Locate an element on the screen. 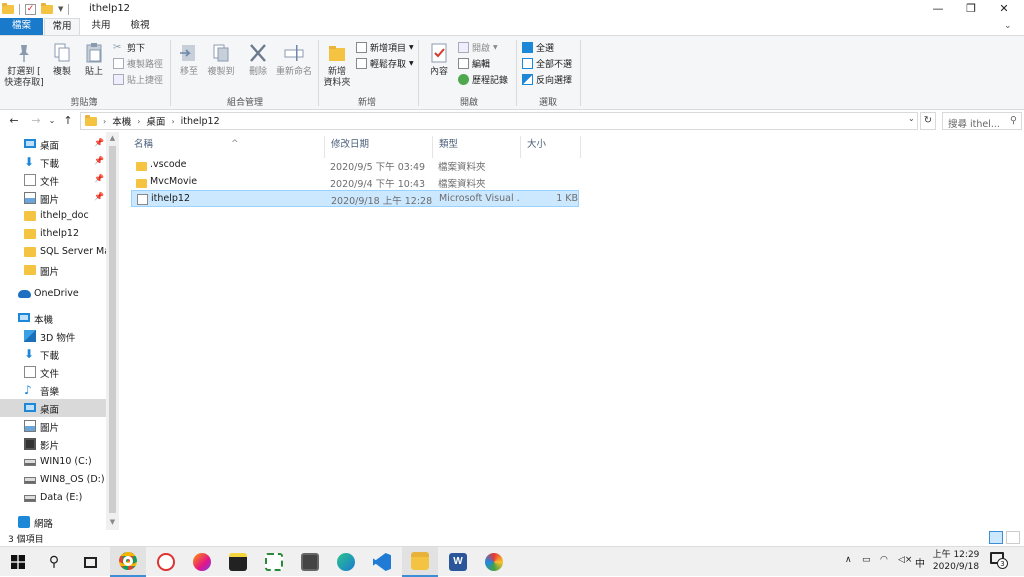  nav-item-this-pc: 本機 is located at coordinates (53, 318).